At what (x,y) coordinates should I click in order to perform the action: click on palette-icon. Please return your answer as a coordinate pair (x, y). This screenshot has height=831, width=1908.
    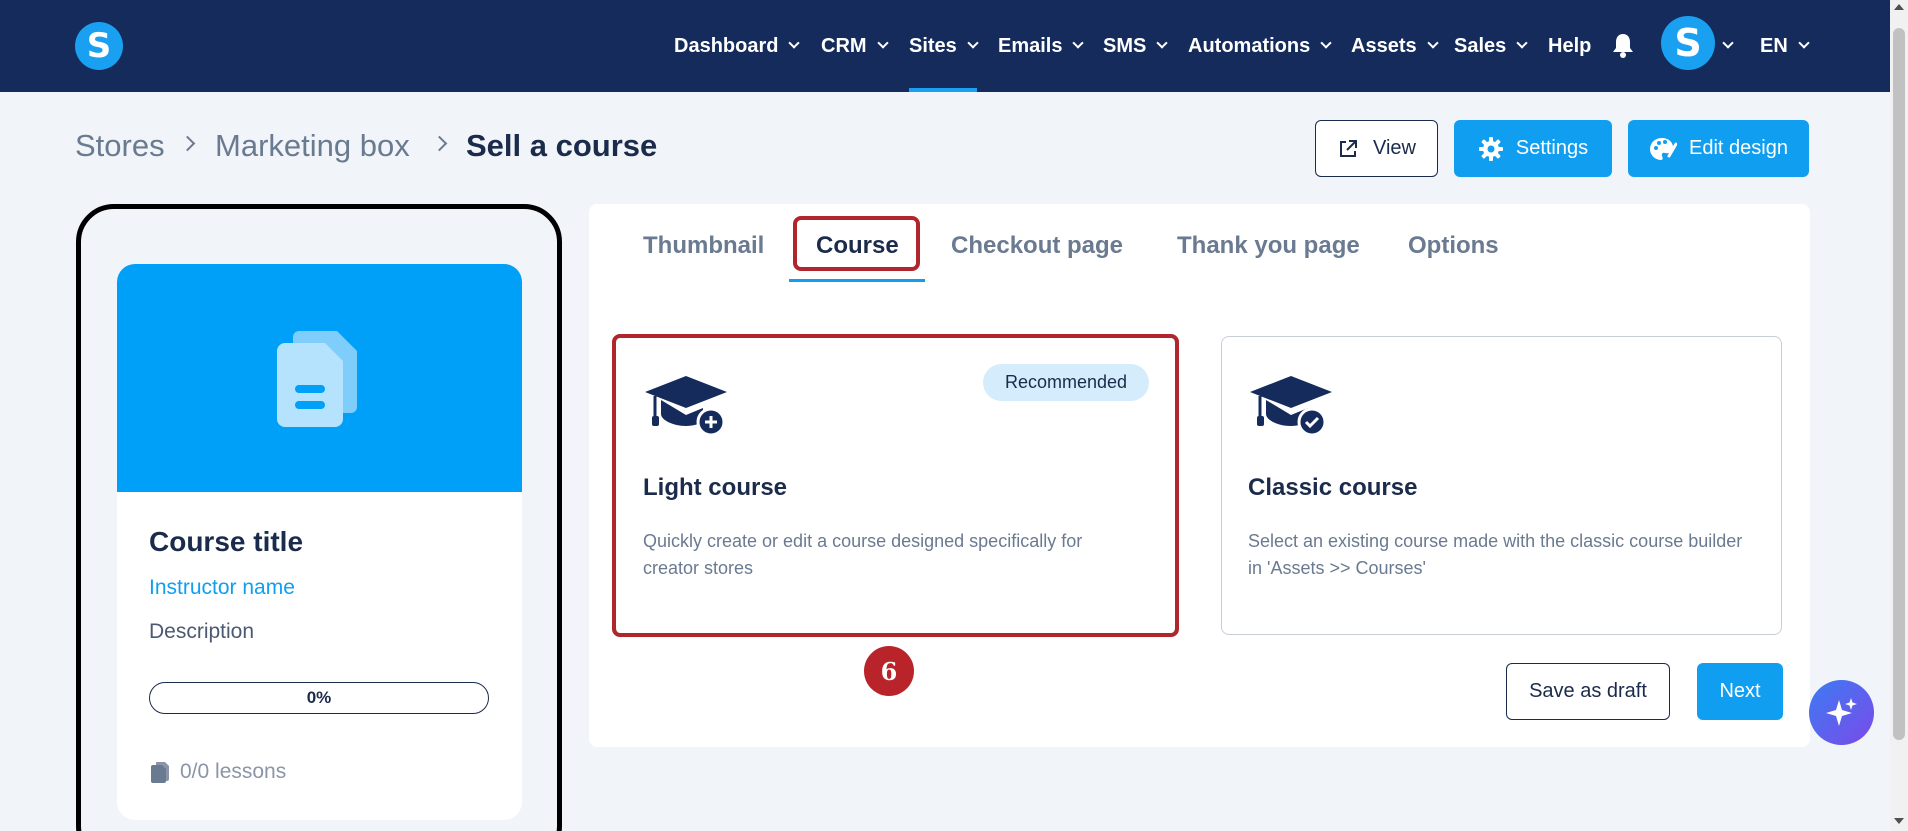
    Looking at the image, I should click on (1664, 148).